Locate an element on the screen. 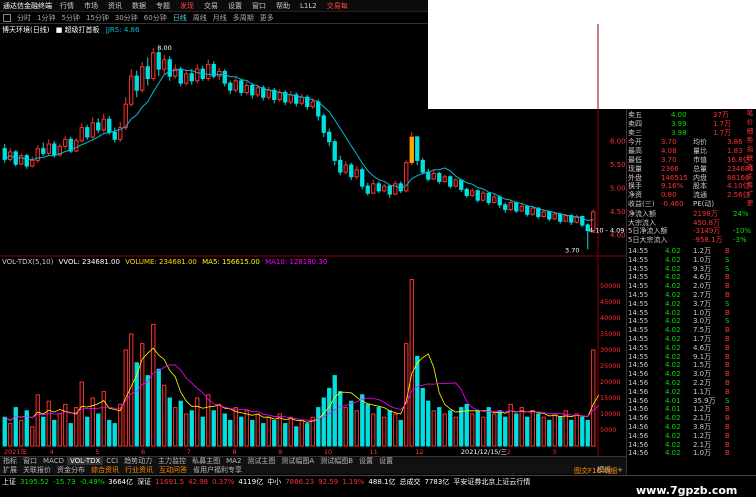 The image size is (756, 497). index-label: 上证 is located at coordinates (9, 482).